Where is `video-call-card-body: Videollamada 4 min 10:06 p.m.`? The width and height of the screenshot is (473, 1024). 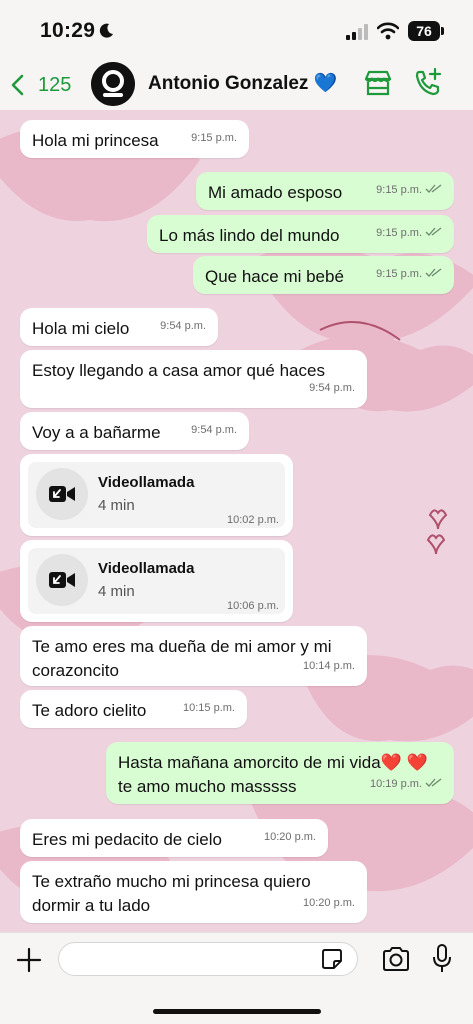
video-call-card-body: Videollamada 4 min 10:06 p.m. is located at coordinates (156, 581).